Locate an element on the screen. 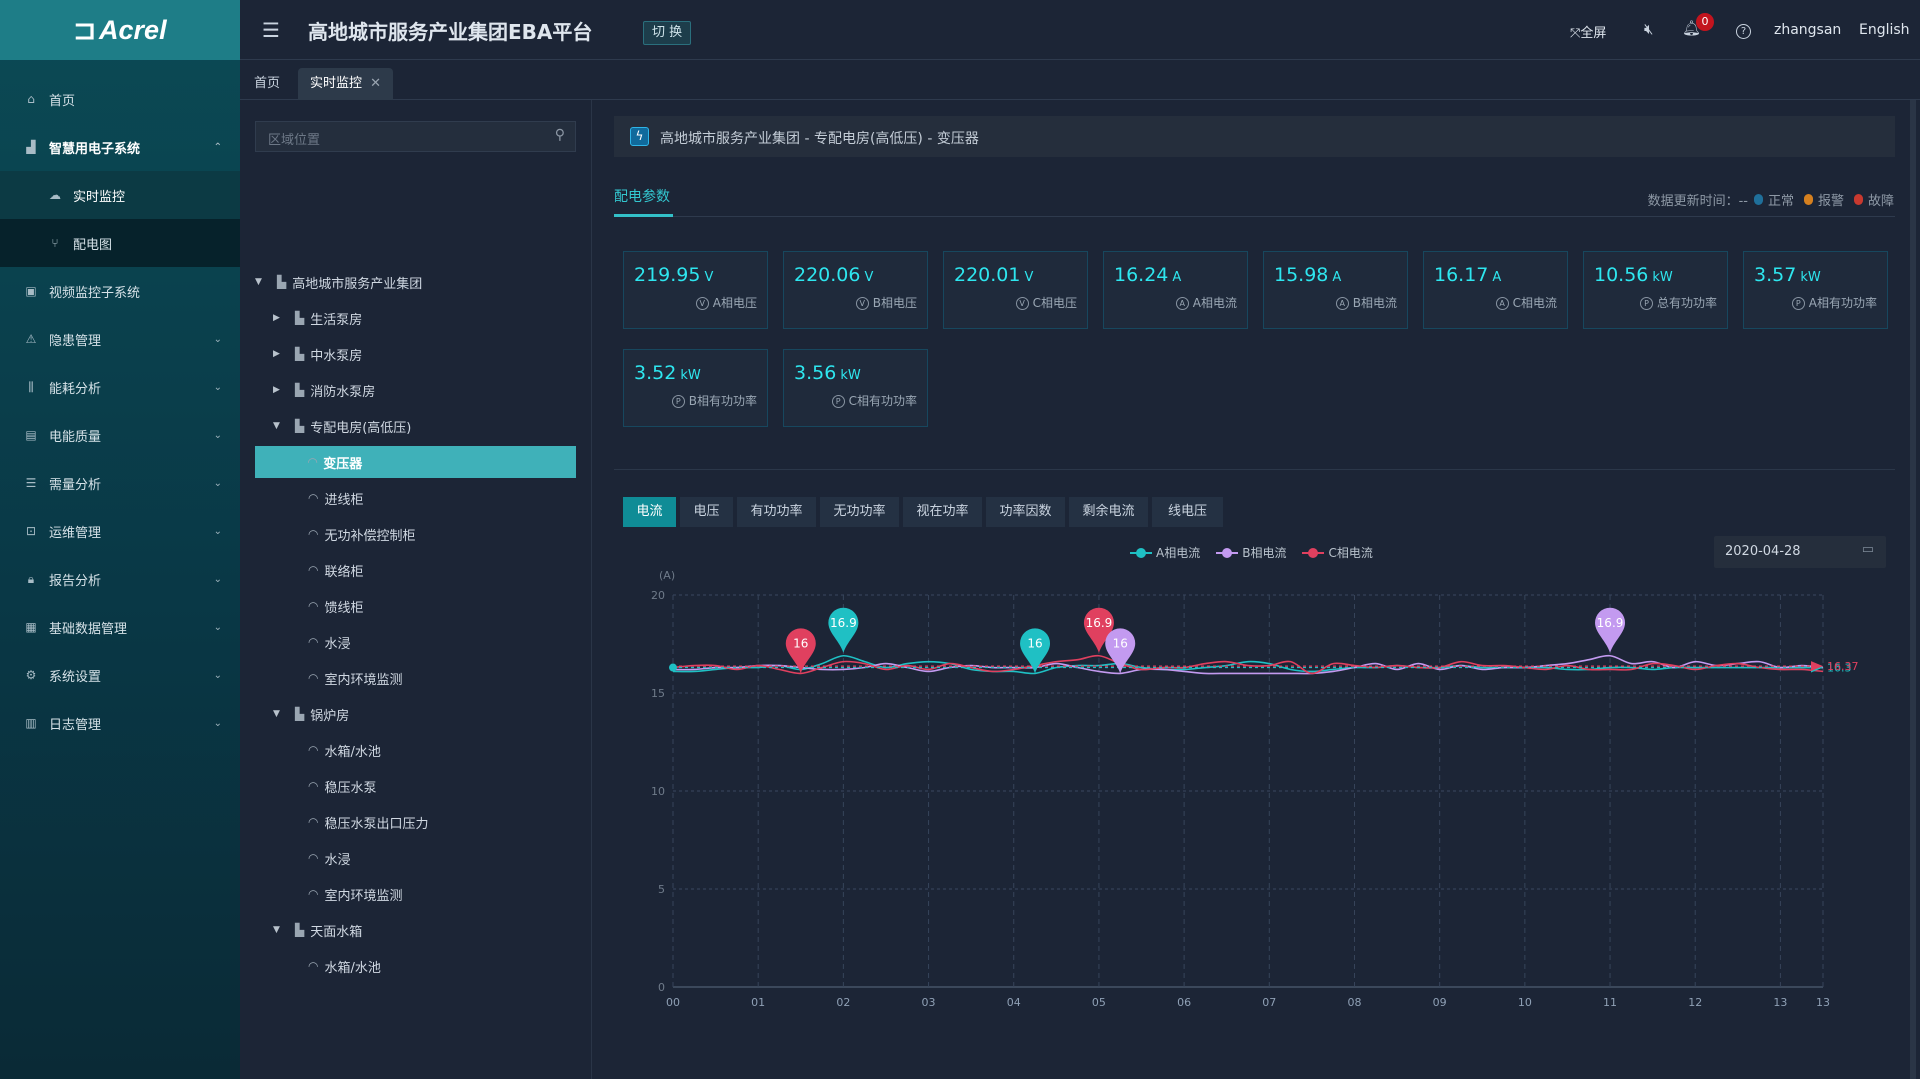 Image resolution: width=1920 pixels, height=1079 pixels. chart-tab: 电流 is located at coordinates (649, 512).